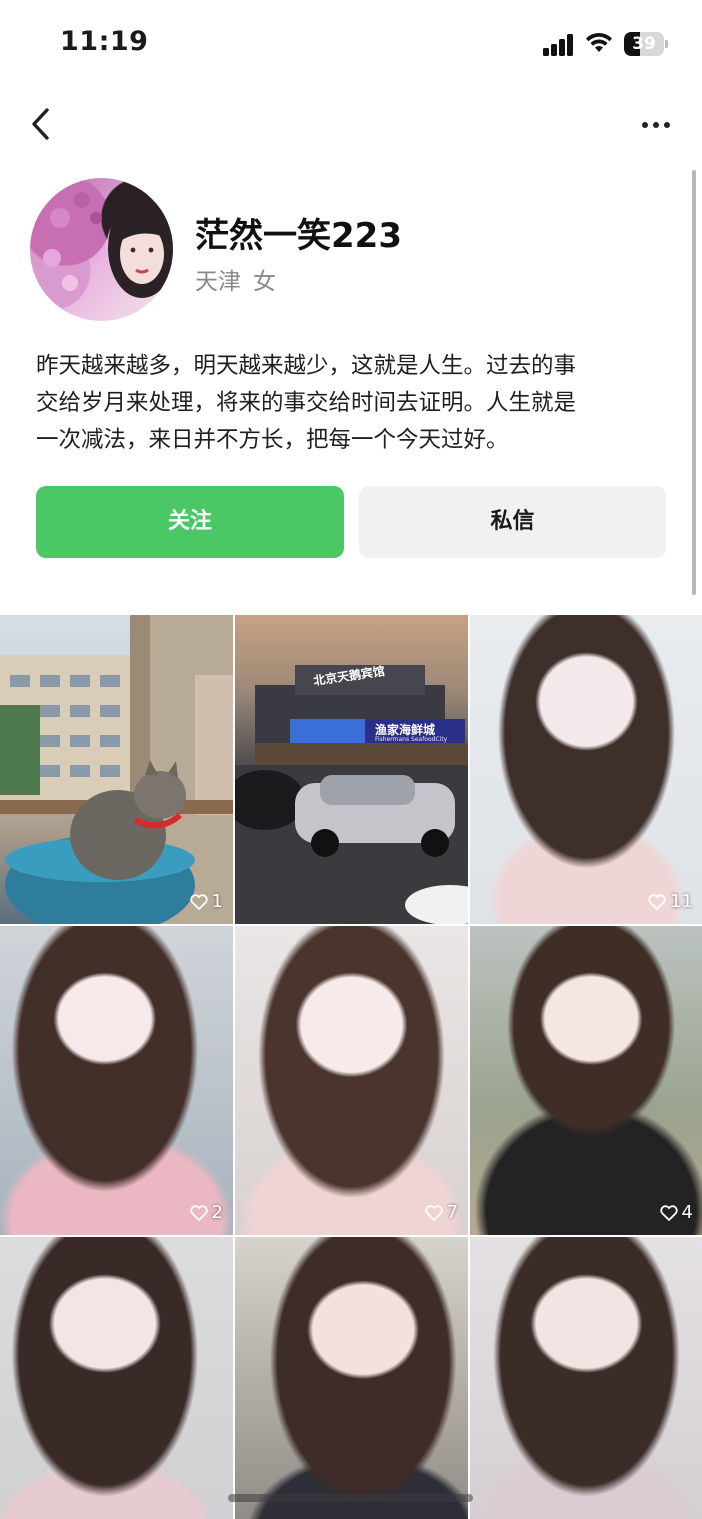  I want to click on cat-photo-image, so click(116, 769).